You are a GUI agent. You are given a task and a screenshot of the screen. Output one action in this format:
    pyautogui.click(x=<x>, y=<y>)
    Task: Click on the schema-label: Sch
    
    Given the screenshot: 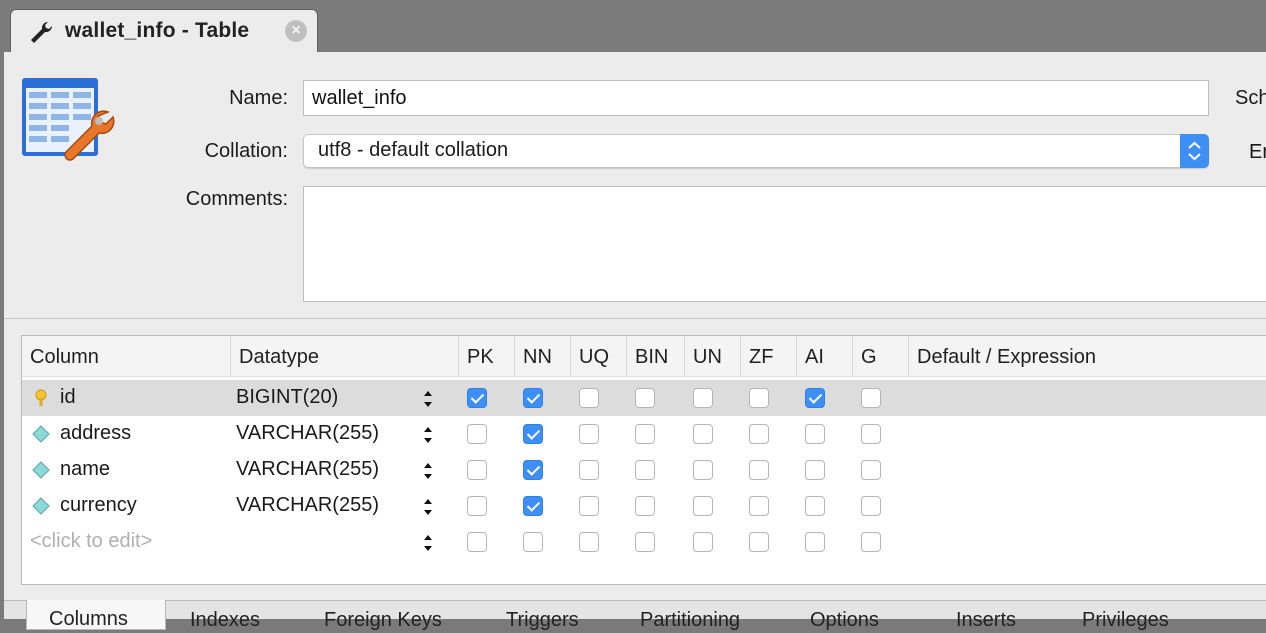 What is the action you would take?
    pyautogui.click(x=1250, y=98)
    